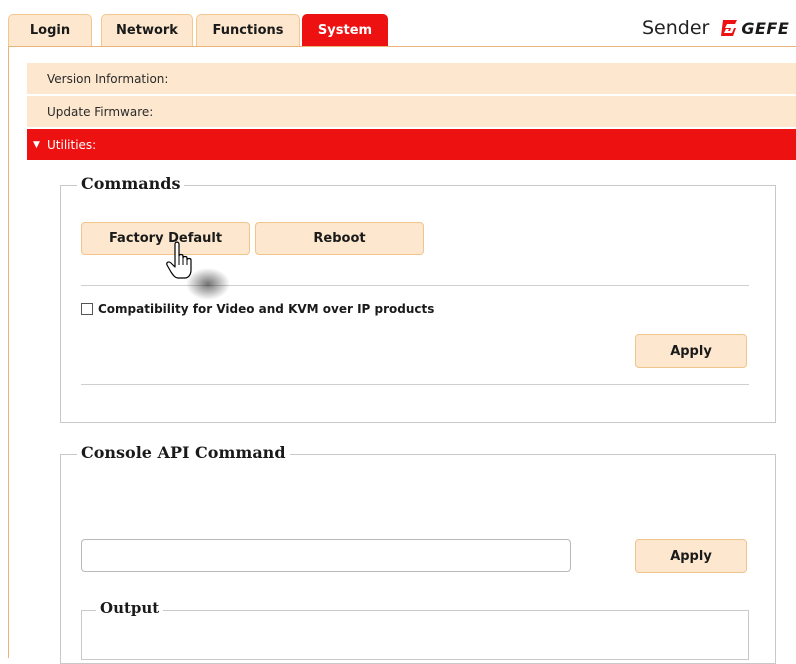 The width and height of the screenshot is (796, 664). Describe the element at coordinates (765, 28) in the screenshot. I see `brand-logo-text: GEFE` at that location.